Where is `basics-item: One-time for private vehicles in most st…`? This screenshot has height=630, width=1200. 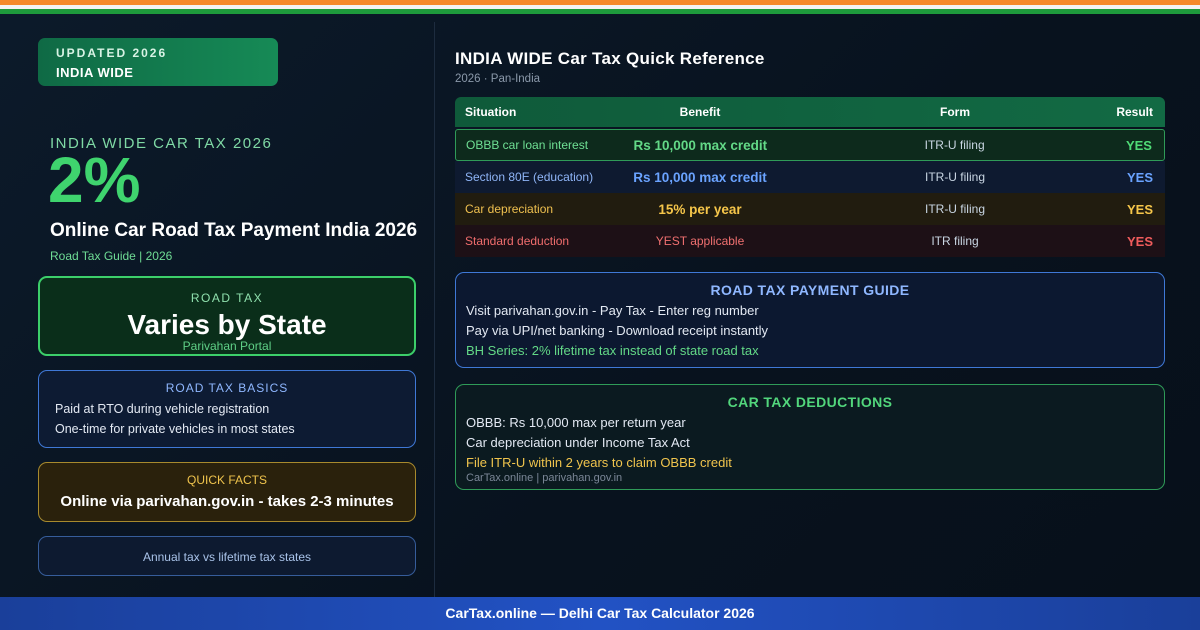
basics-item: One-time for private vehicles in most st… is located at coordinates (175, 429).